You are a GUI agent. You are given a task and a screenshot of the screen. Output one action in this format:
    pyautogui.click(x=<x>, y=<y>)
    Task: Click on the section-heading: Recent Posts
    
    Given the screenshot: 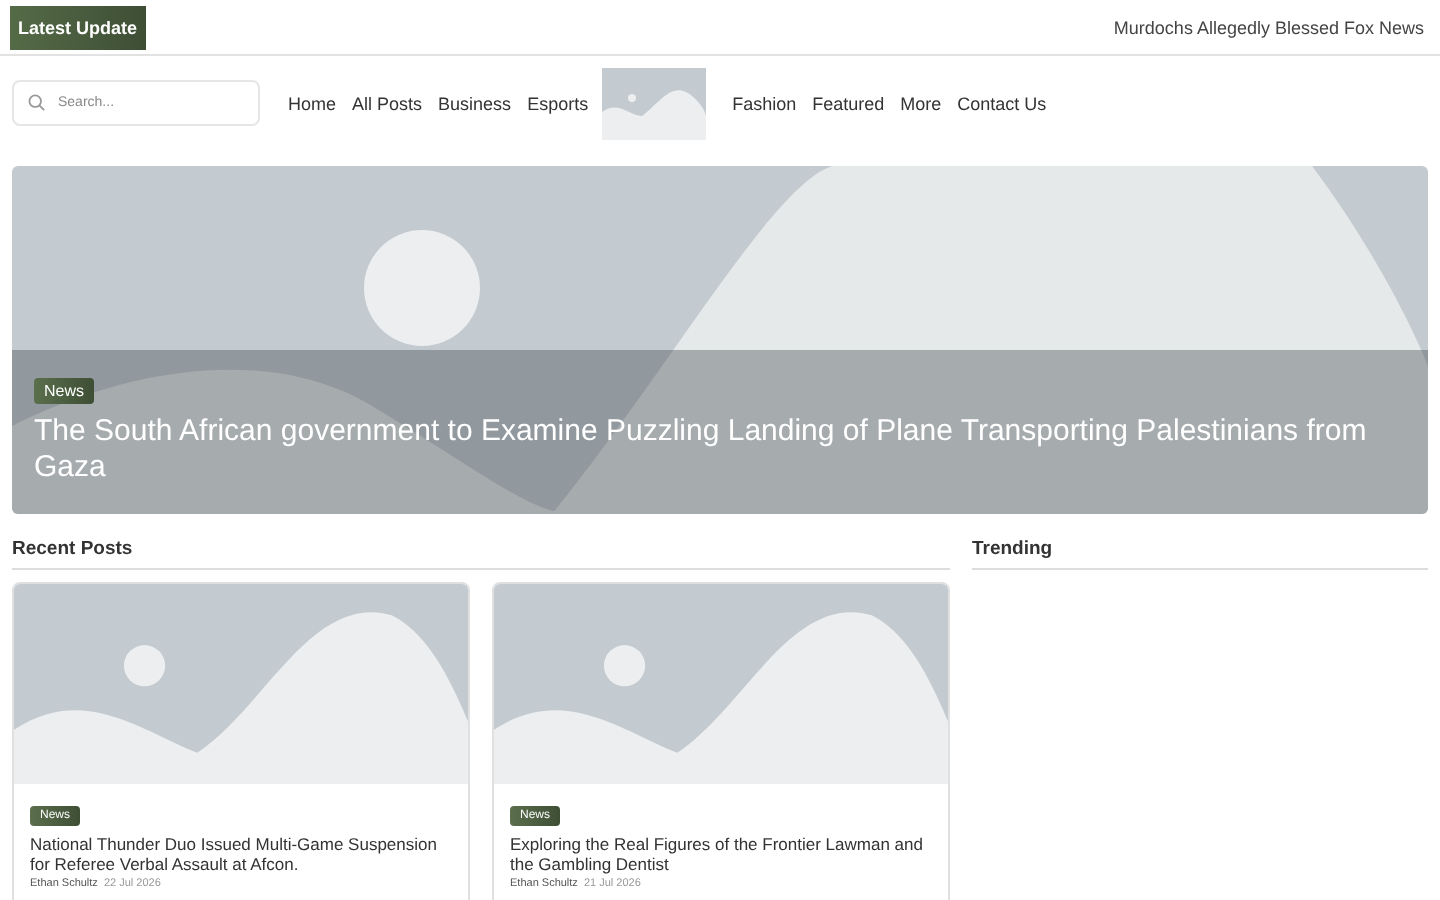 What is the action you would take?
    pyautogui.click(x=481, y=554)
    